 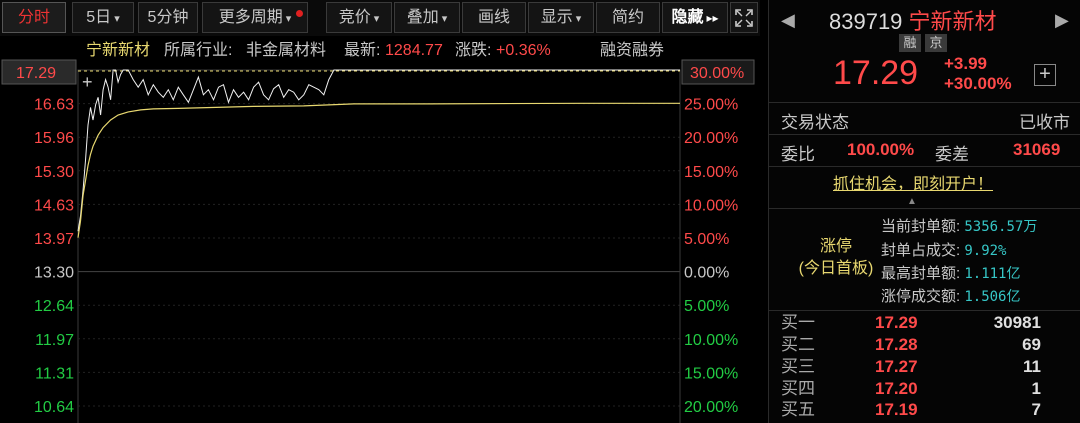 I want to click on draw-line-label: 画线, so click(x=493, y=17).